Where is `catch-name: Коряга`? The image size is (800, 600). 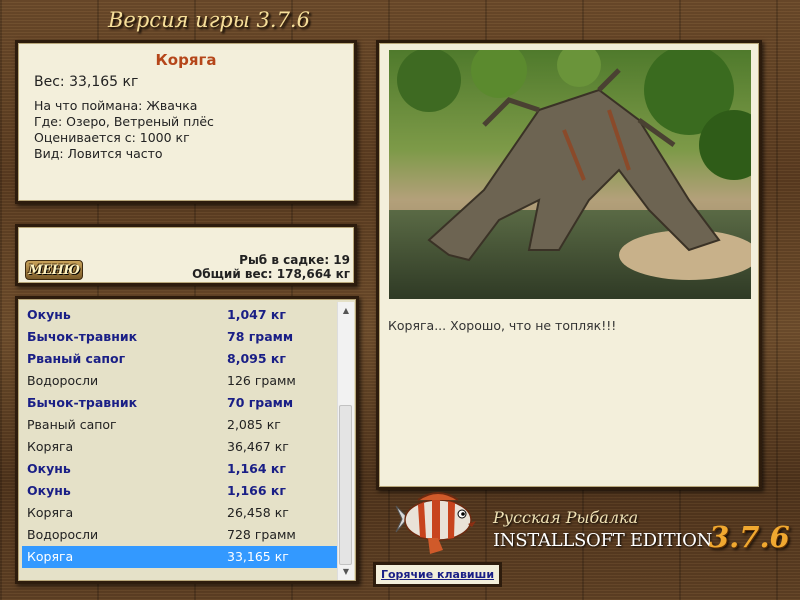 catch-name: Коряга is located at coordinates (186, 60).